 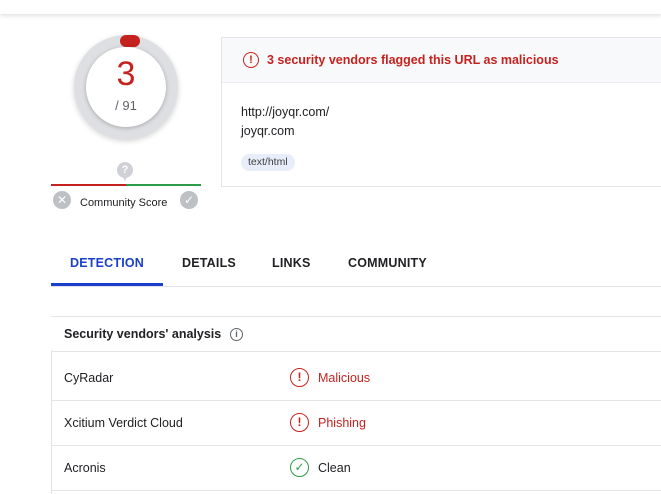 What do you see at coordinates (299, 467) in the screenshot?
I see `check-circle-icon: ✓` at bounding box center [299, 467].